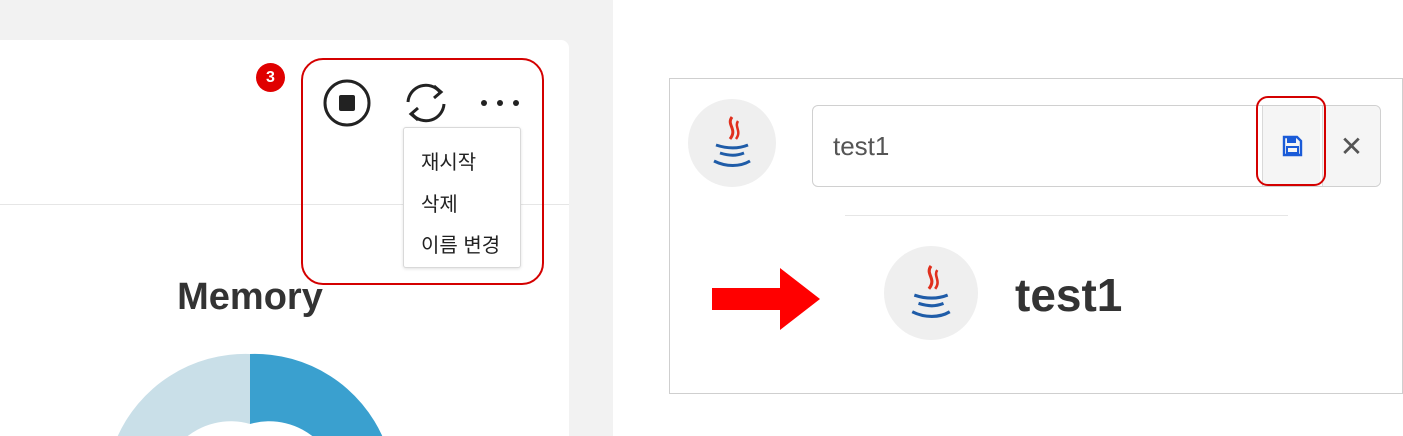 This screenshot has height=436, width=1403. I want to click on memory-donut-chart, so click(250, 394).